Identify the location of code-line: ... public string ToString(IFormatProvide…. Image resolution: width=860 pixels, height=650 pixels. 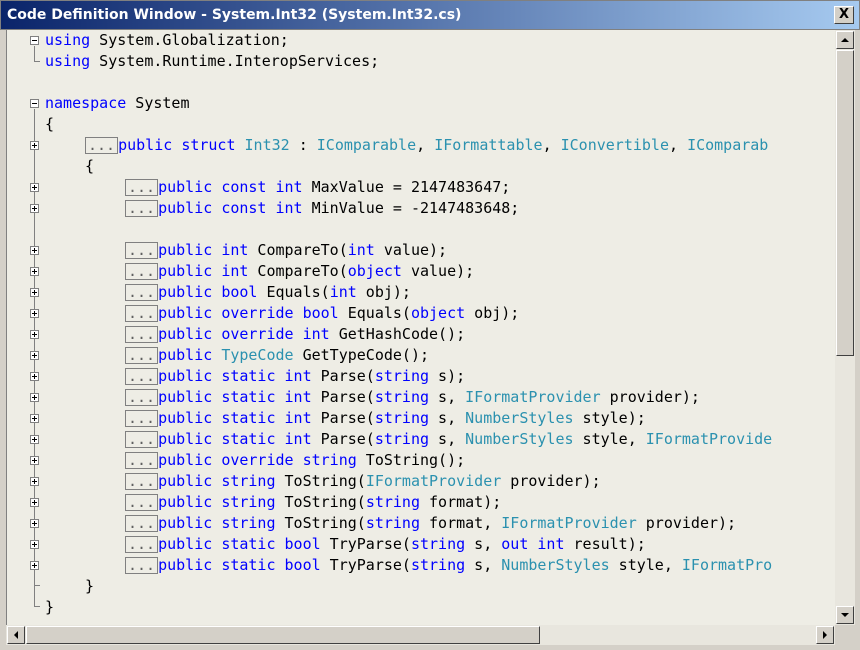
(363, 481).